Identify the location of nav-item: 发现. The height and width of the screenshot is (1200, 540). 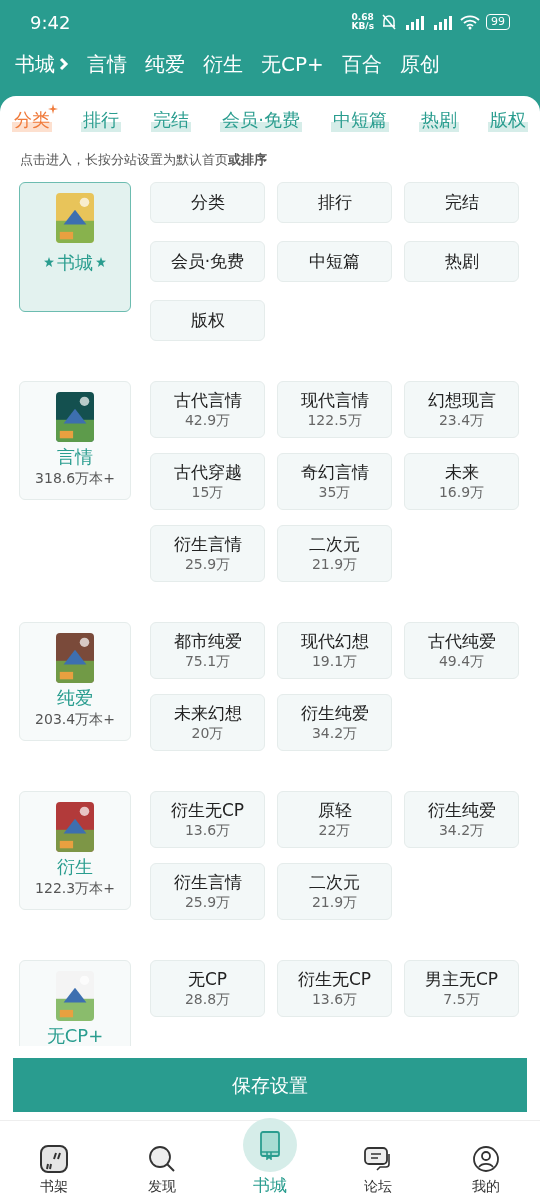
(162, 1170).